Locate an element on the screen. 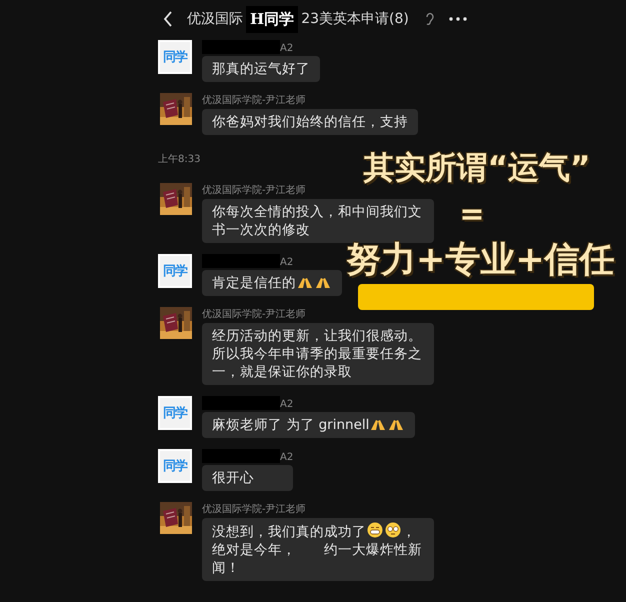 The width and height of the screenshot is (626, 602). title-cover-label: H同学 is located at coordinates (272, 19).